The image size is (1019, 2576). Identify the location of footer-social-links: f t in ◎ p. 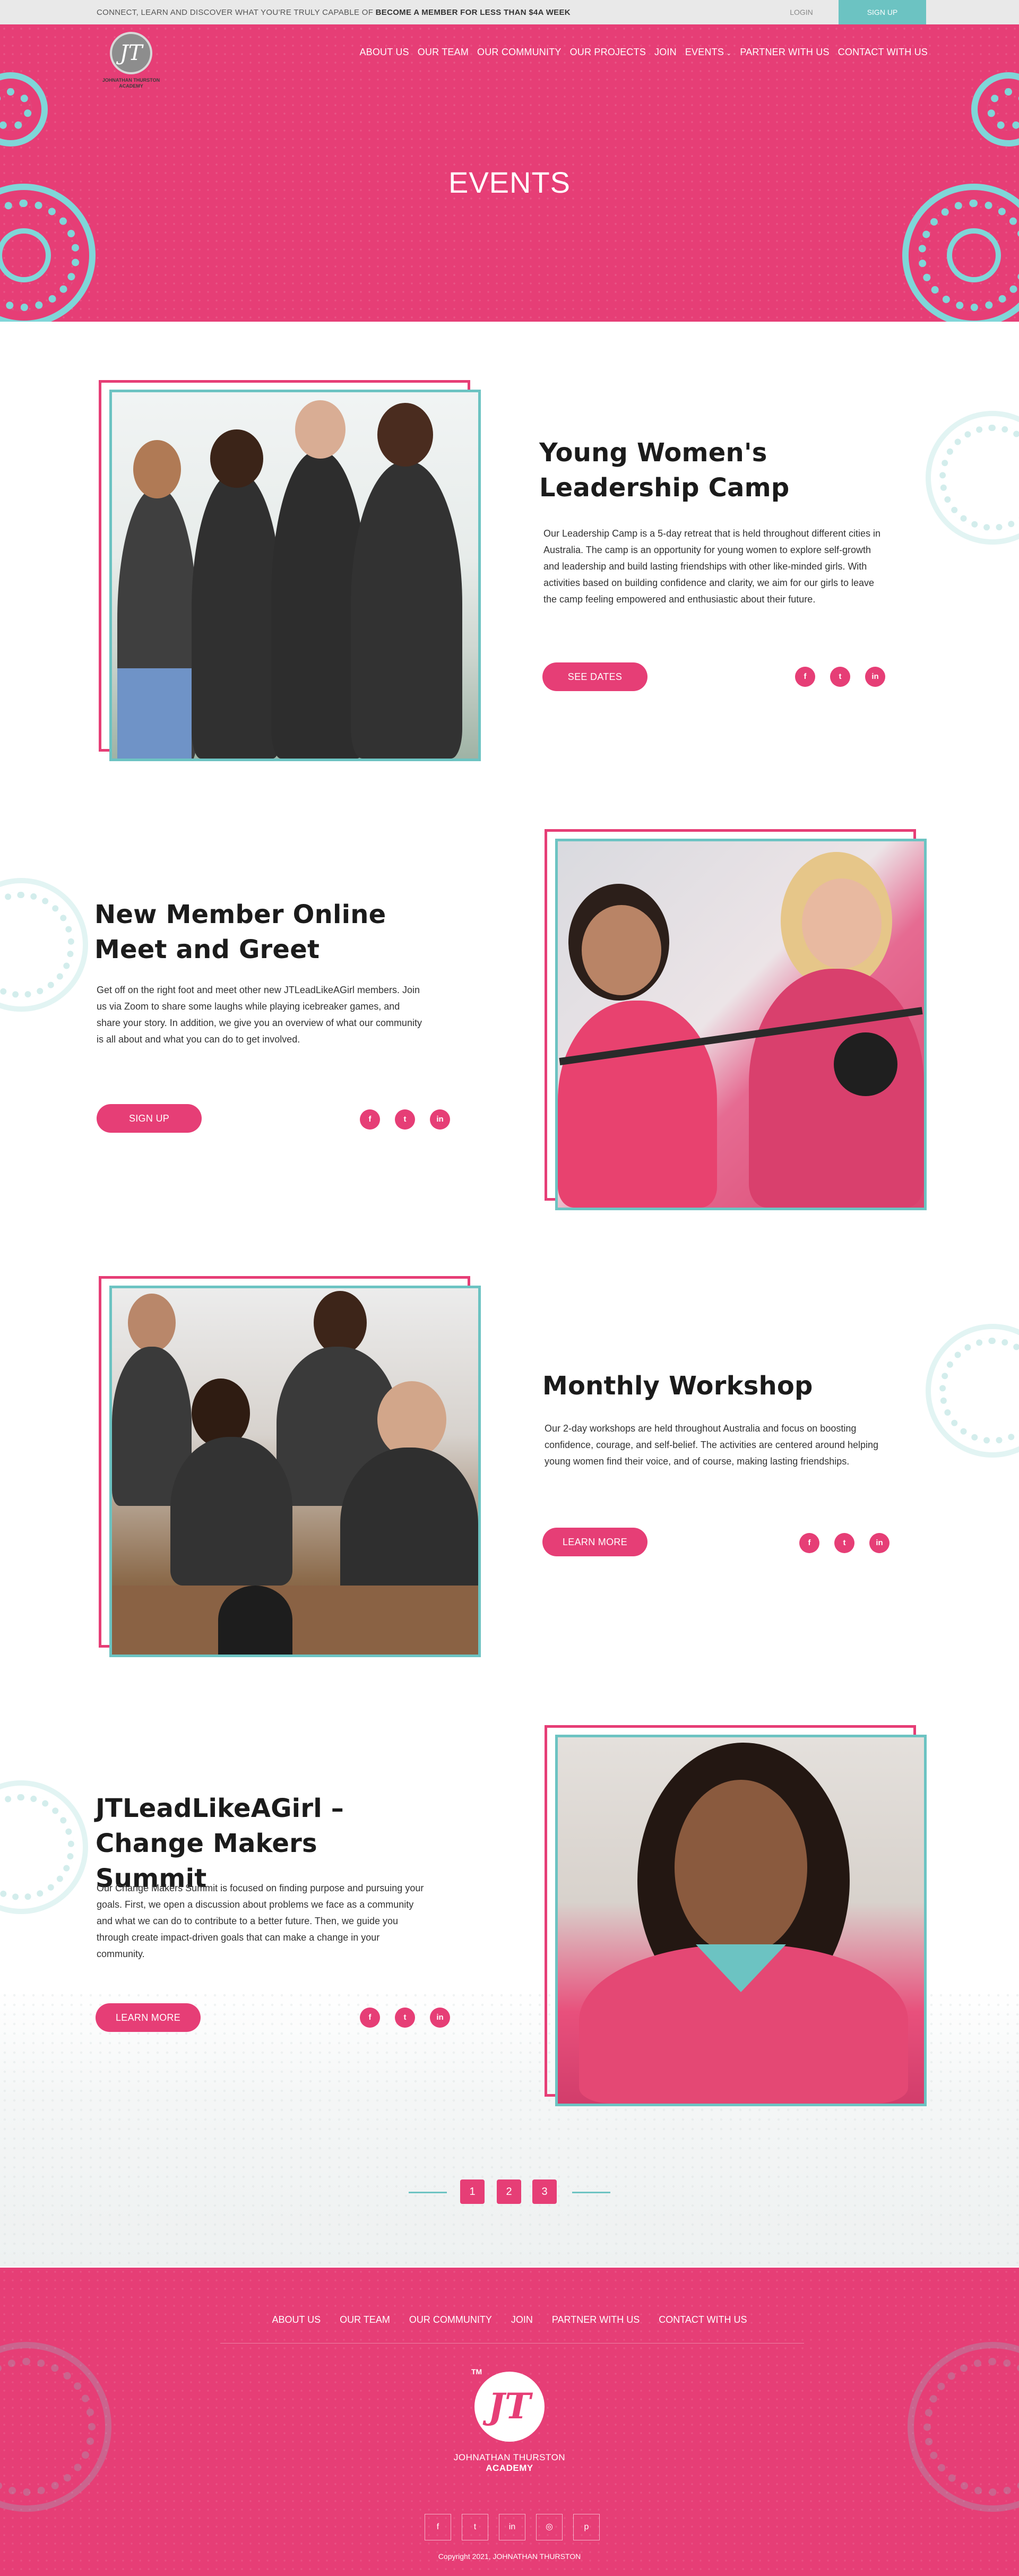
(518, 2527).